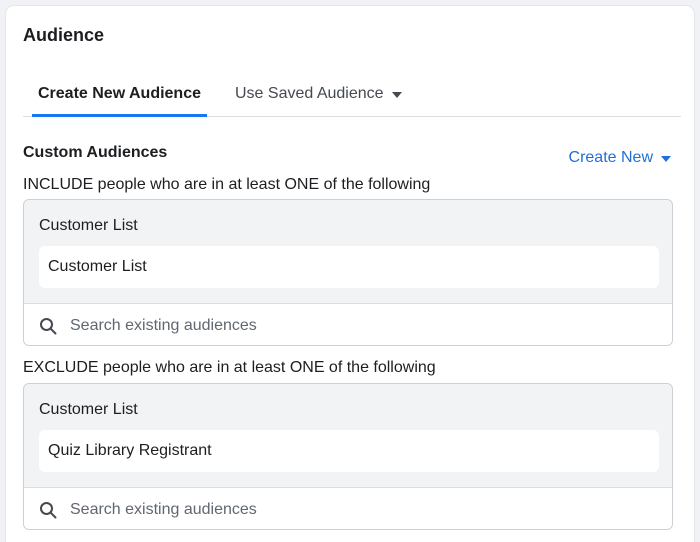 The image size is (700, 542). I want to click on tab-create-new-audience: Create New Audience, so click(119, 96).